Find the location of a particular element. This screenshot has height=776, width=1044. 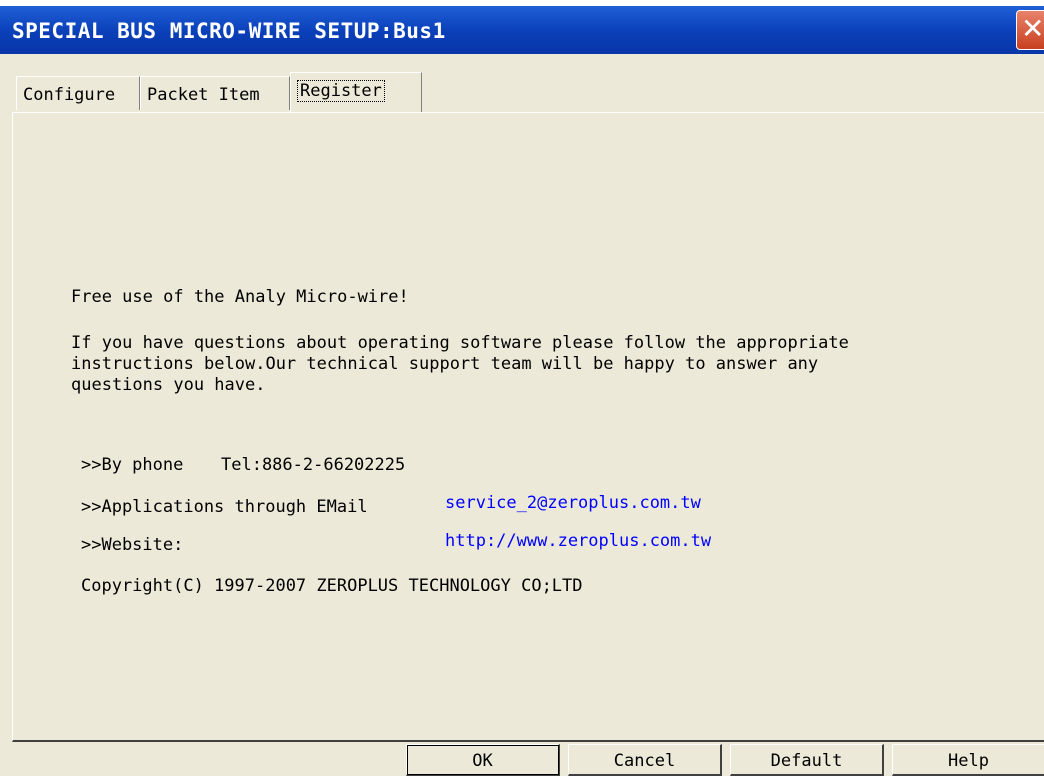

email-link: service_2@zeroplus.com.tw is located at coordinates (573, 503).